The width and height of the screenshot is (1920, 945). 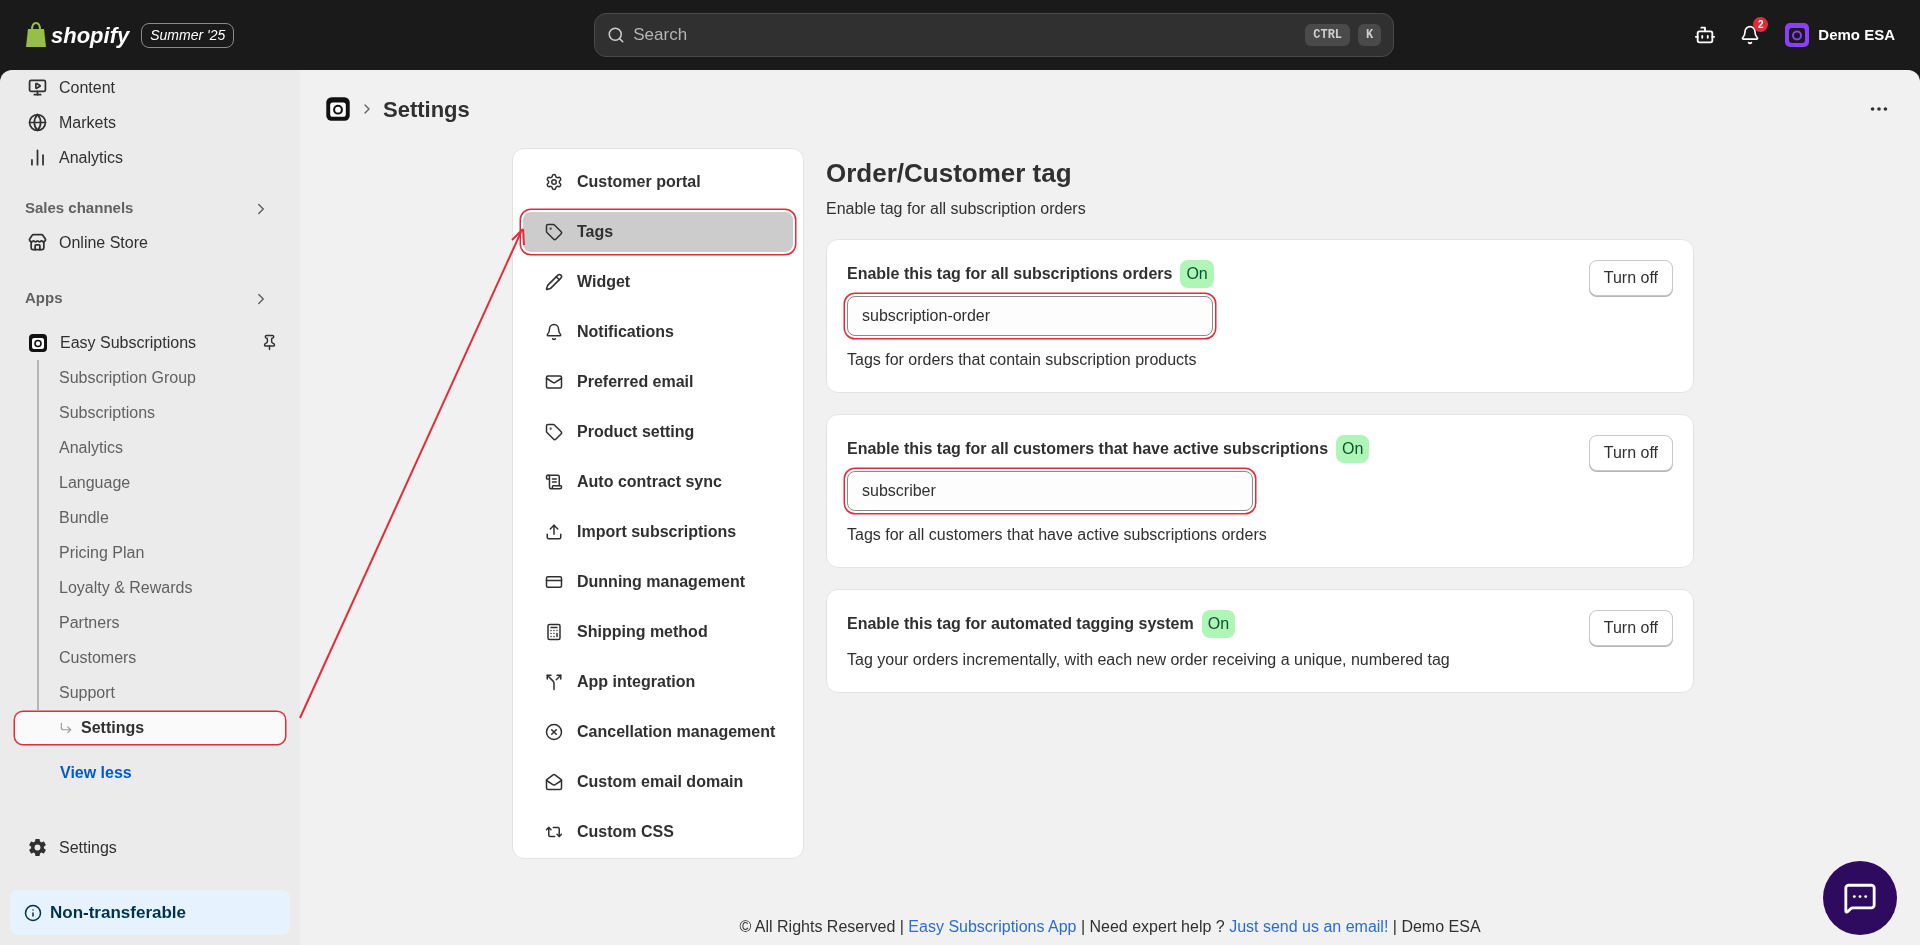 What do you see at coordinates (1370, 35) in the screenshot?
I see `shortcut-key: K` at bounding box center [1370, 35].